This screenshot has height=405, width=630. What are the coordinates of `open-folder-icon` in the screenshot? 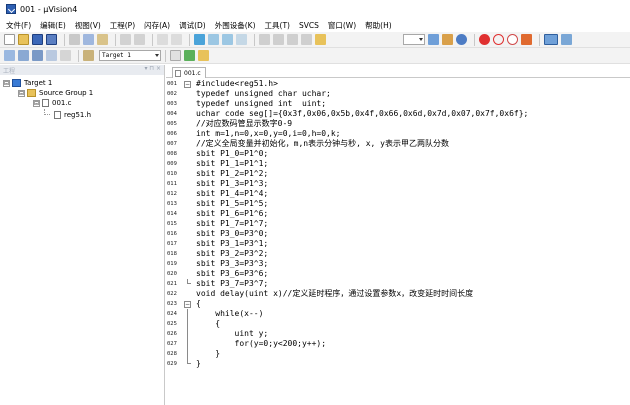 It's located at (23, 39).